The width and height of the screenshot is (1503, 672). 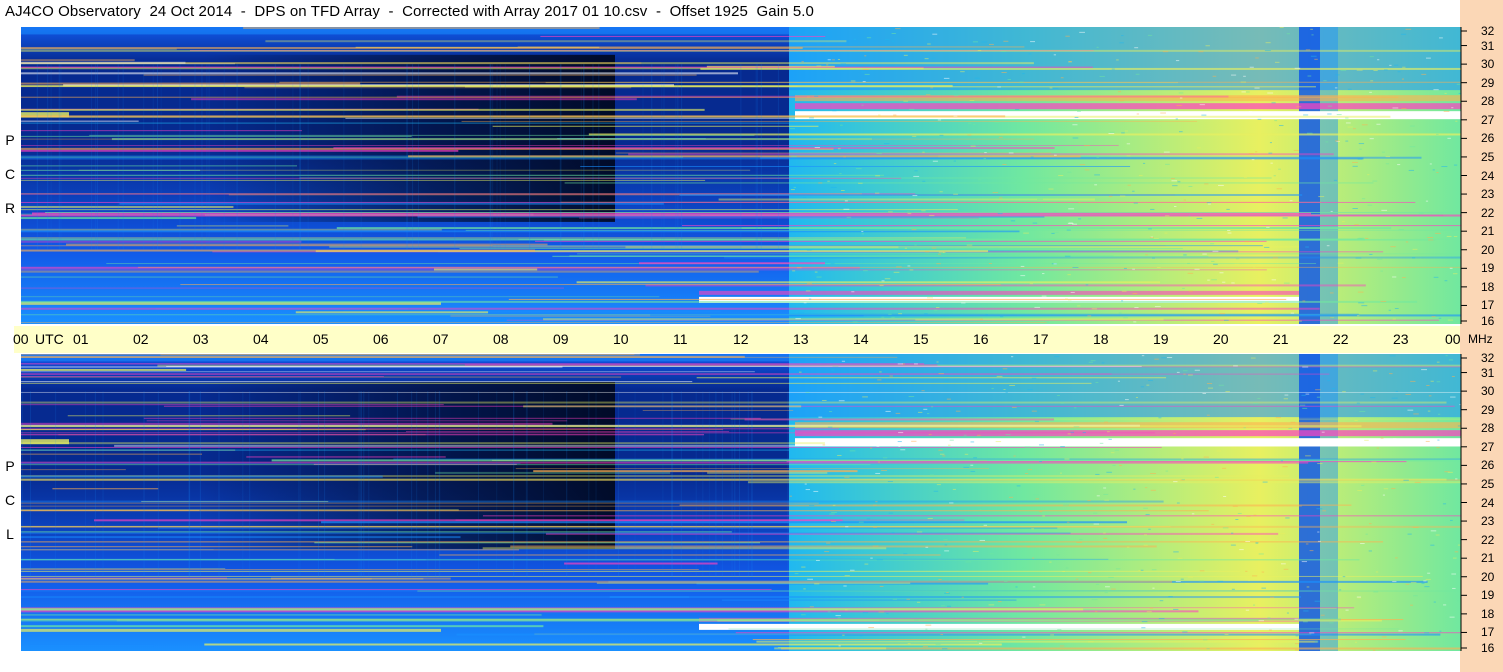 I want to click on lcp-quiet-column, so click(x=1309, y=502).